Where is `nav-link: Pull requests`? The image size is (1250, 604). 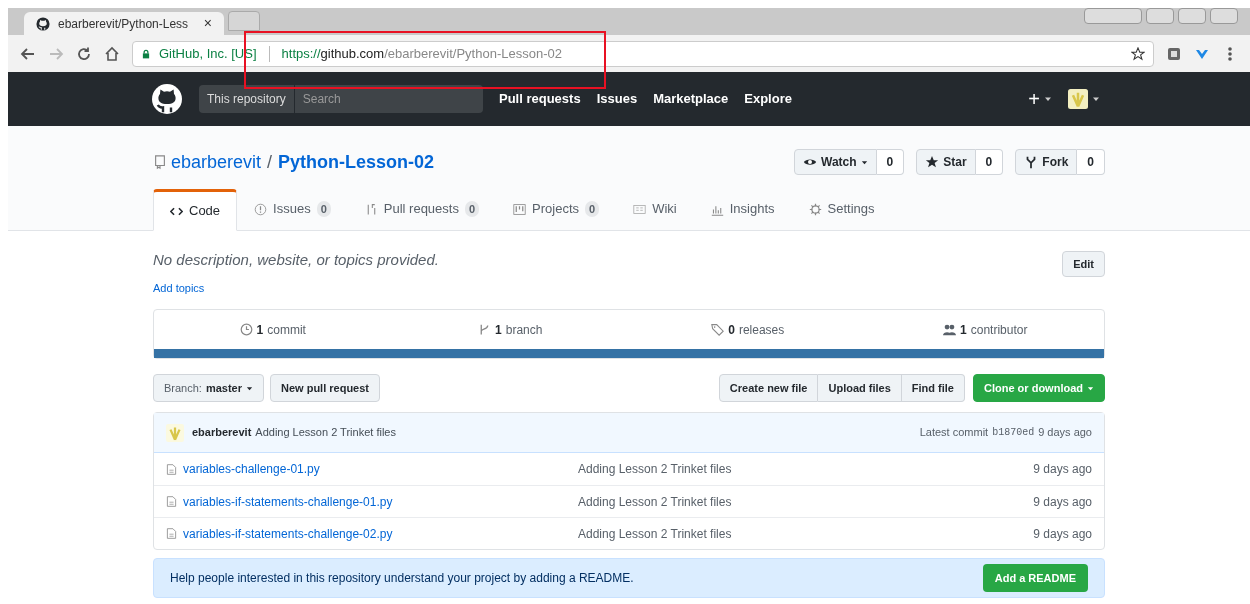
nav-link: Pull requests is located at coordinates (540, 99).